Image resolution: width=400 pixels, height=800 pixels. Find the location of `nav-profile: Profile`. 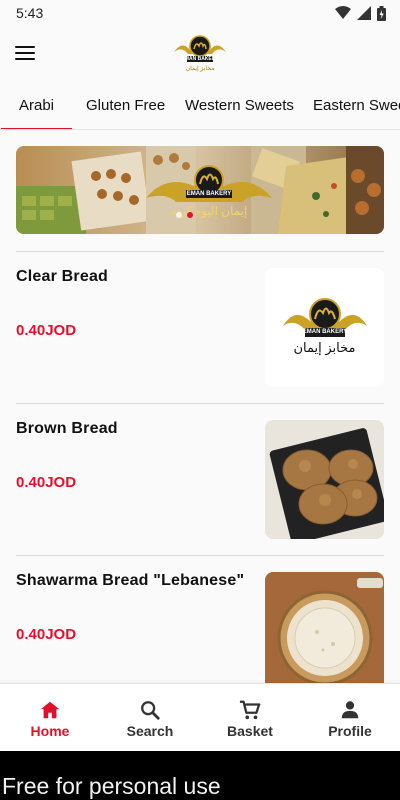

nav-profile: Profile is located at coordinates (350, 718).